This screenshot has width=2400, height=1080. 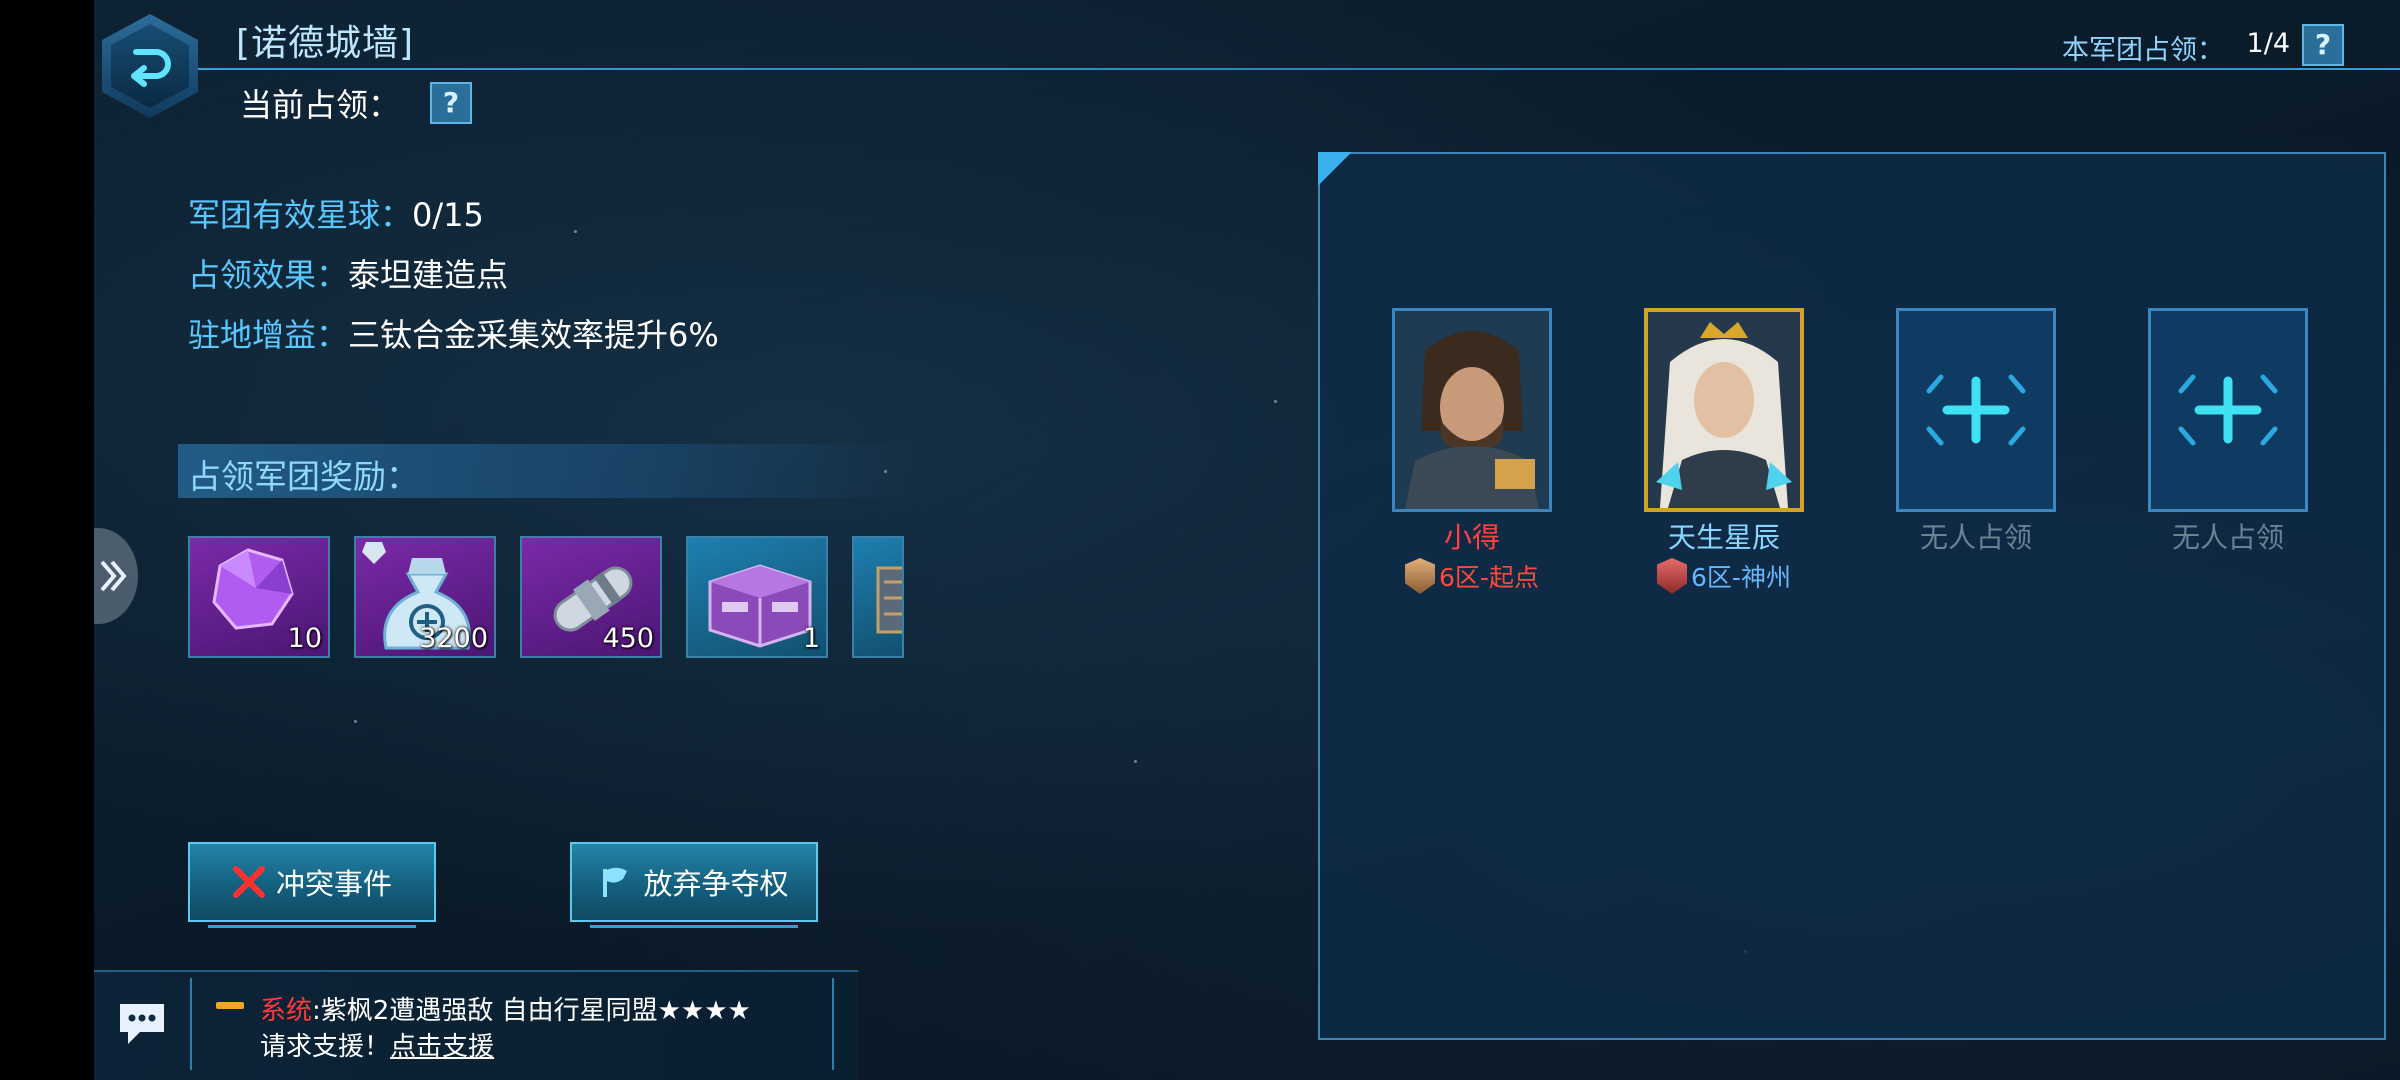 What do you see at coordinates (2268, 43) in the screenshot?
I see `legion-occupy-count: 1/4` at bounding box center [2268, 43].